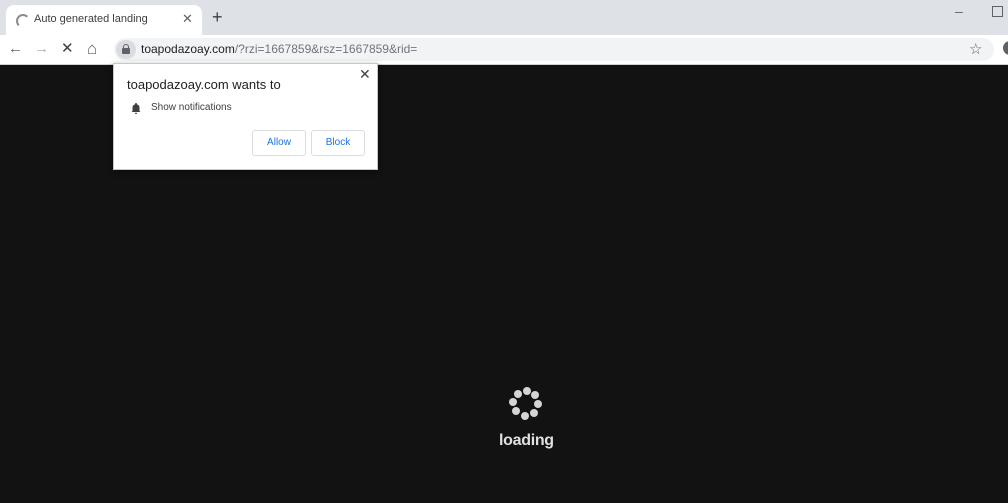  What do you see at coordinates (191, 107) in the screenshot?
I see `permission-label: Show notifications` at bounding box center [191, 107].